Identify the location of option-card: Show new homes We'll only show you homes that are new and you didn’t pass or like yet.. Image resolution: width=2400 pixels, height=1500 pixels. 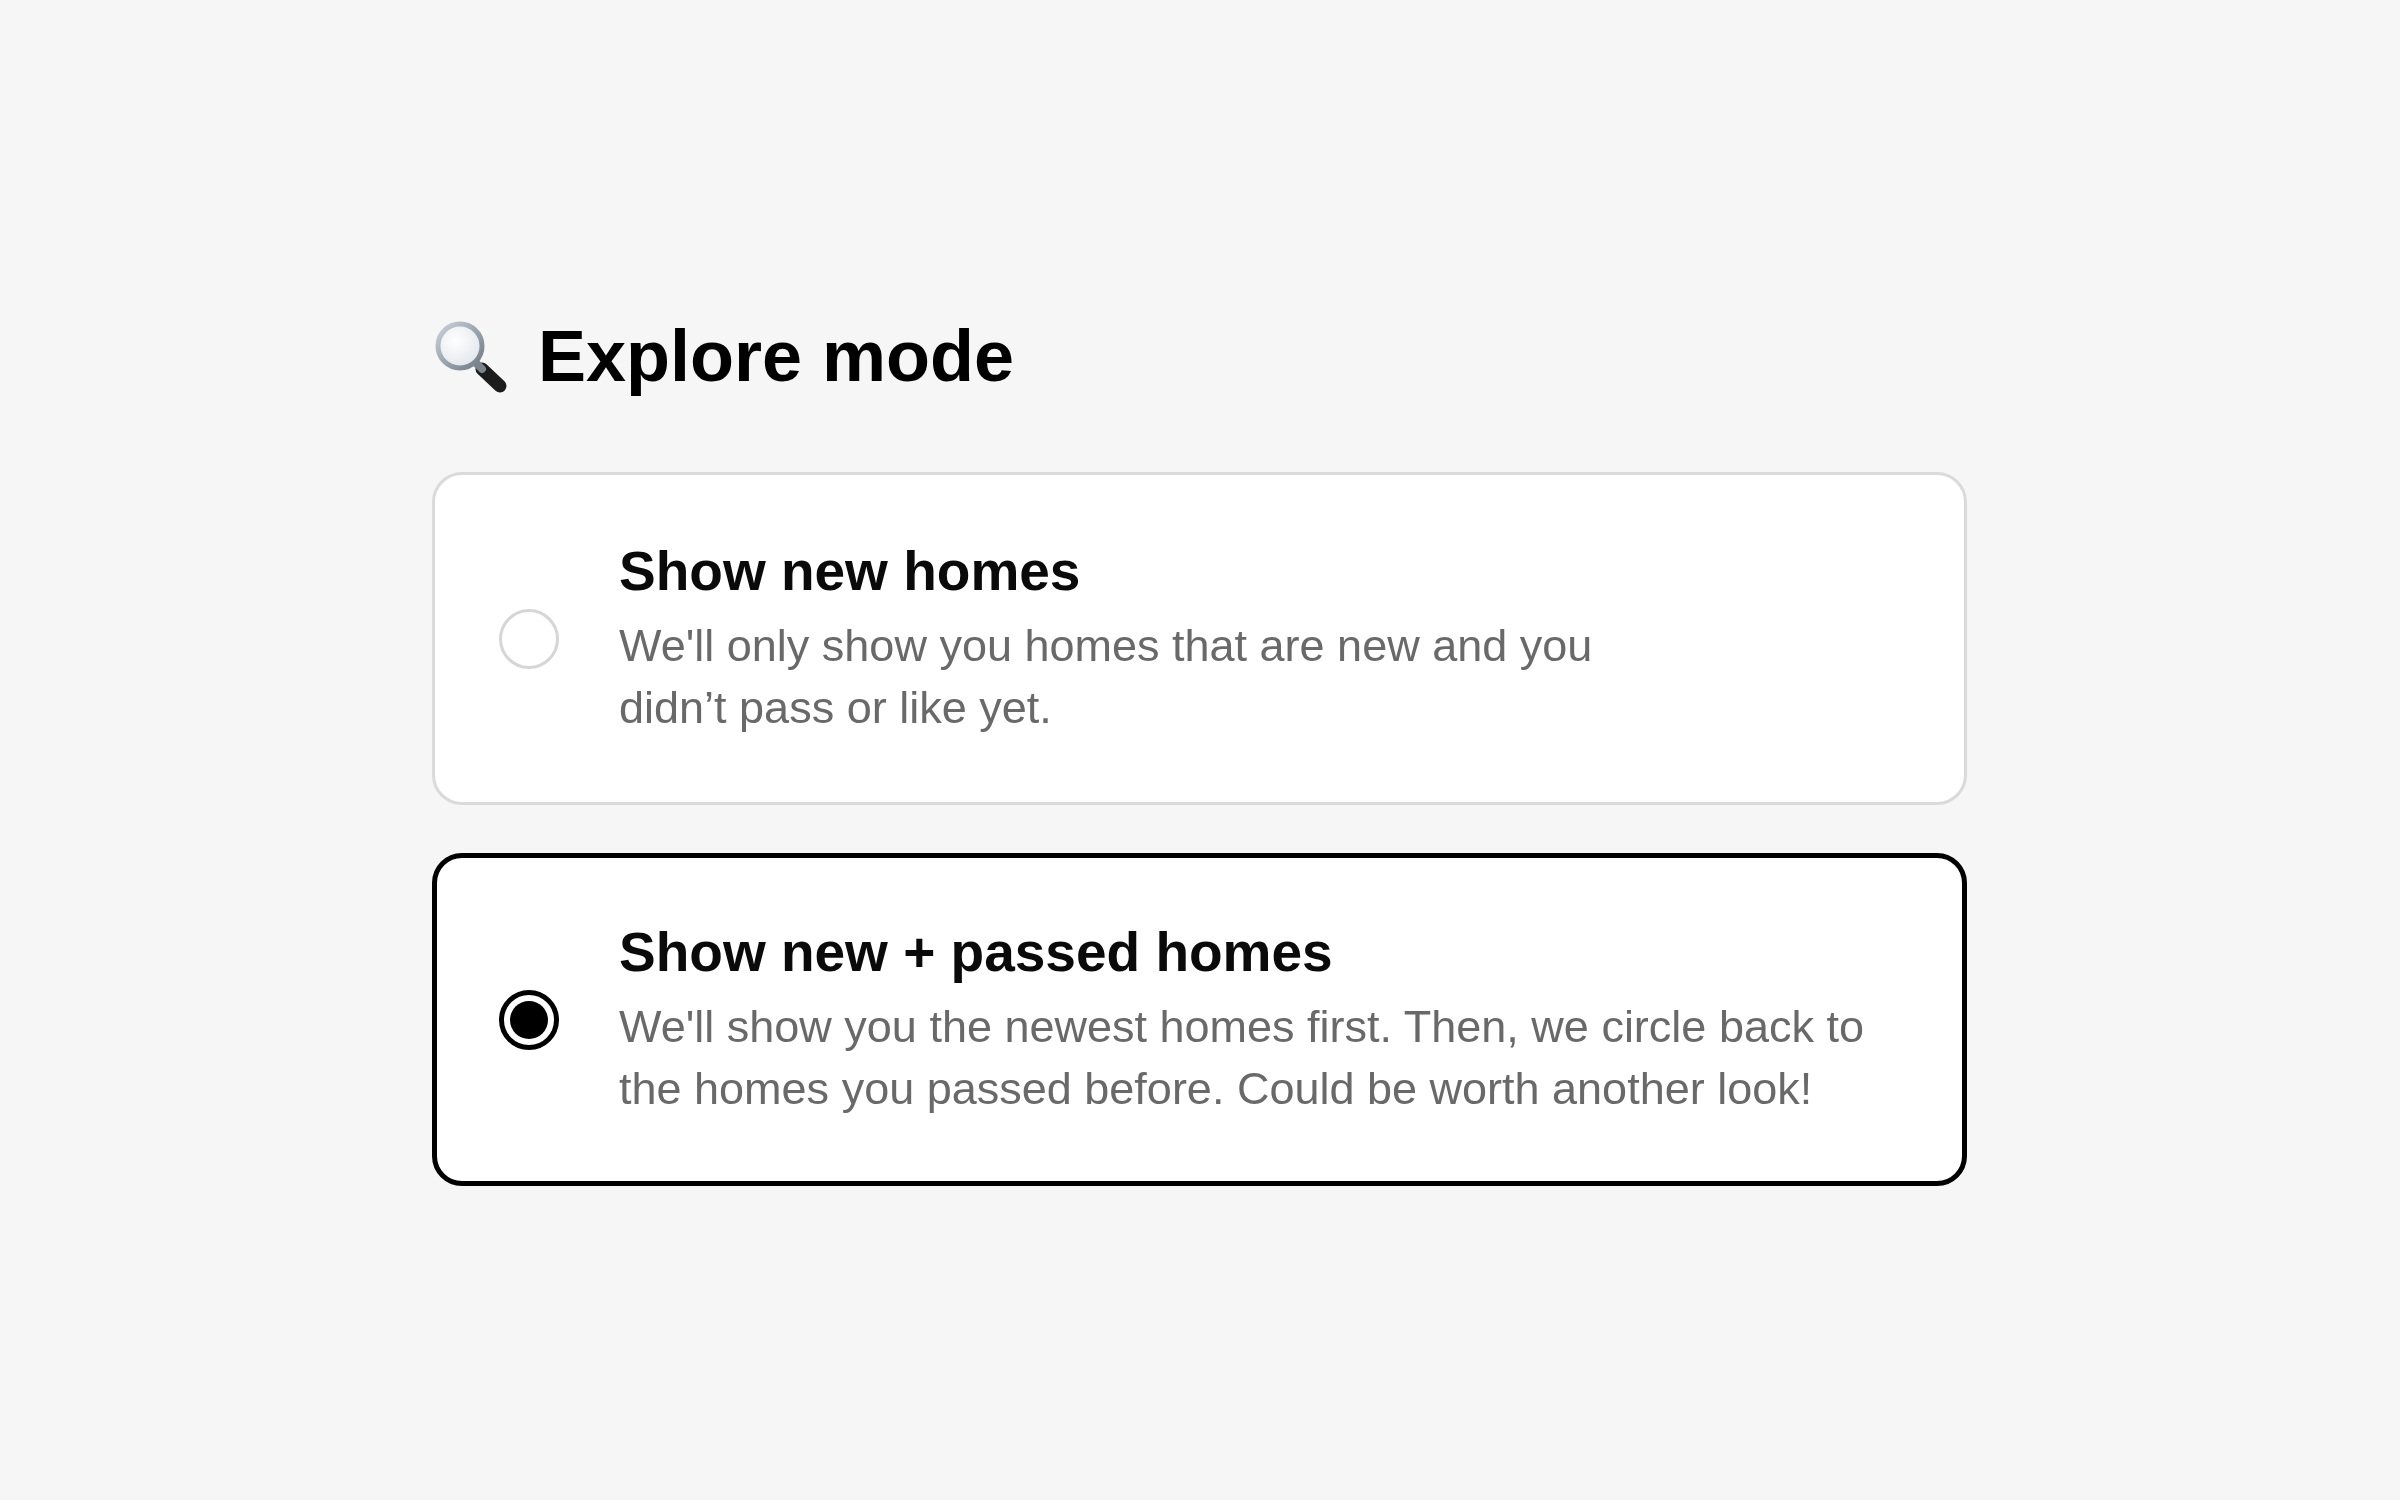
(1199, 638).